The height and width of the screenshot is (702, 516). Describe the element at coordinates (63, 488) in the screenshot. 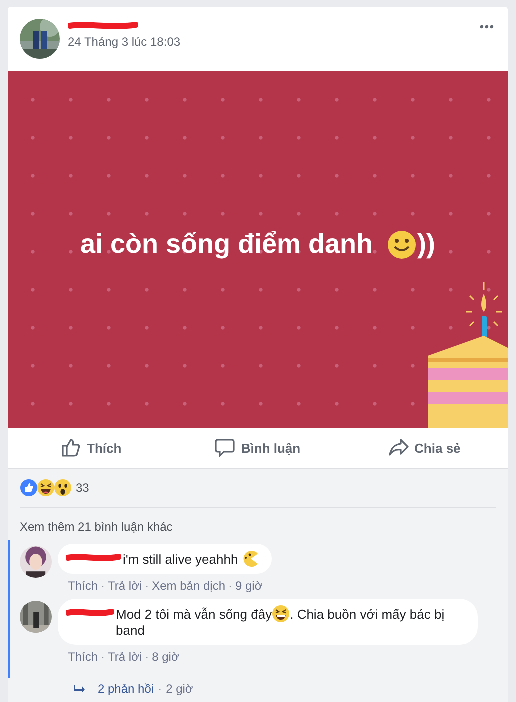

I see `surprised-face-icon` at that location.